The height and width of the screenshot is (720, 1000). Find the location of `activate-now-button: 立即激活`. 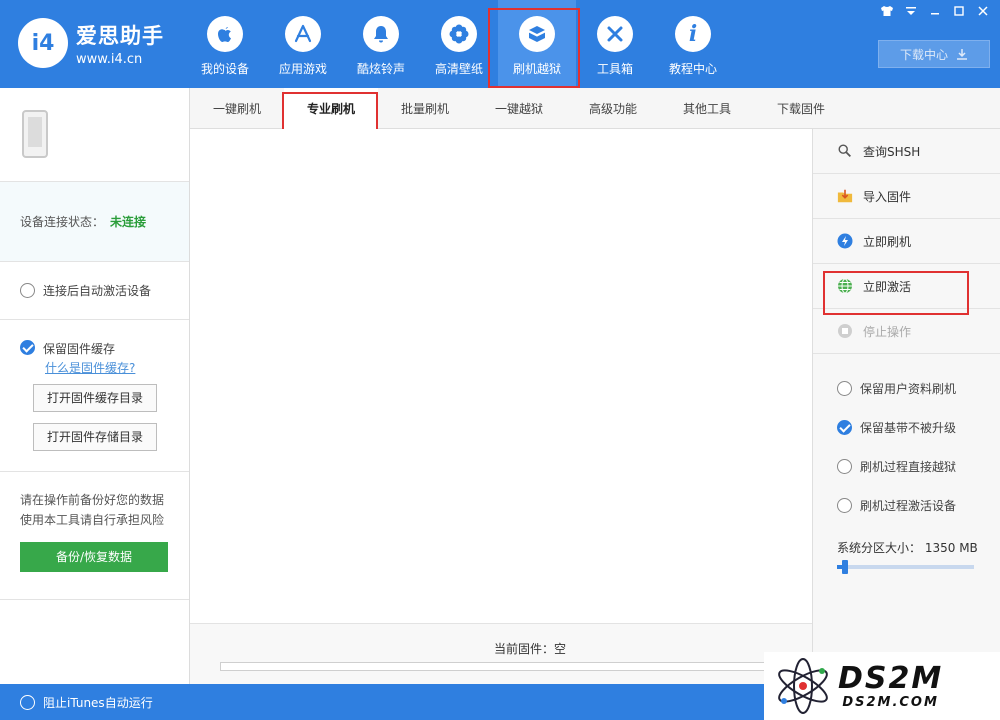

activate-now-button: 立即激活 is located at coordinates (906, 289).